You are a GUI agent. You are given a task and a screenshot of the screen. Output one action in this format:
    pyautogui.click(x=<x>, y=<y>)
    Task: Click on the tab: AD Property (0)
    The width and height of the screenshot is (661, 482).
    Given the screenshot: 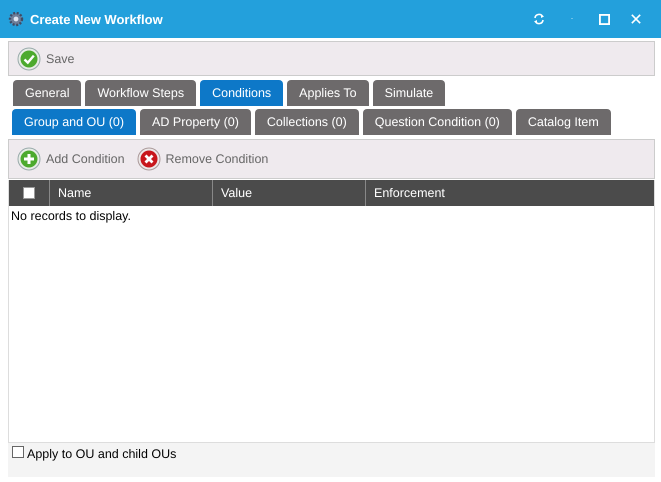 What is the action you would take?
    pyautogui.click(x=195, y=122)
    